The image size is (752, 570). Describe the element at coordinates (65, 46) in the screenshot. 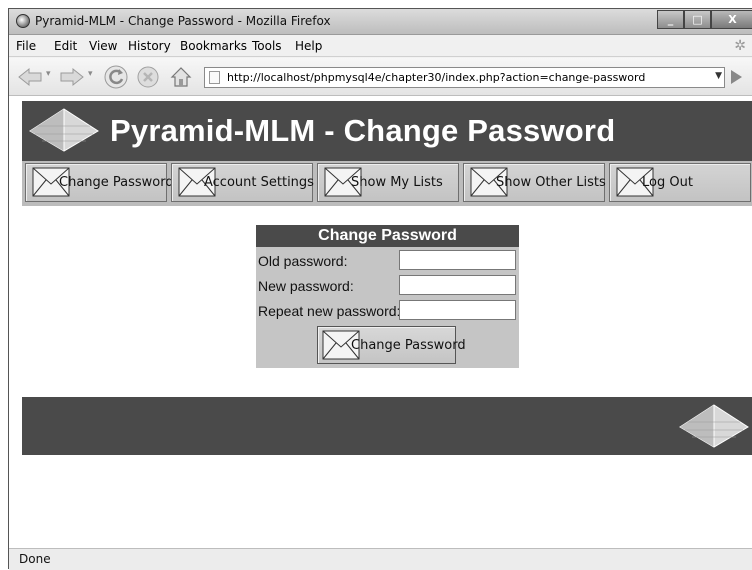

I see `menu-edit: Edit` at that location.